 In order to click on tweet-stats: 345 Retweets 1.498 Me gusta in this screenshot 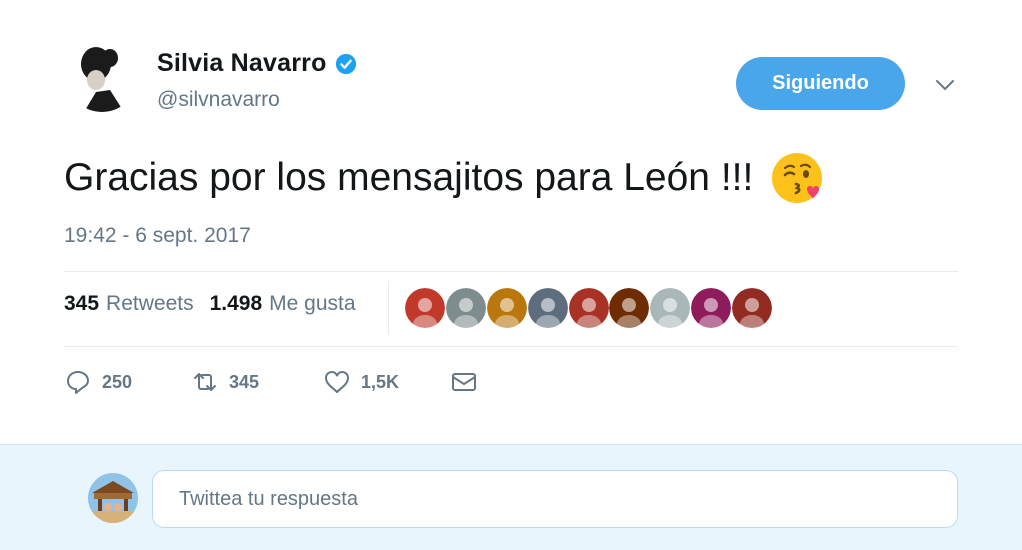, I will do `click(218, 304)`.